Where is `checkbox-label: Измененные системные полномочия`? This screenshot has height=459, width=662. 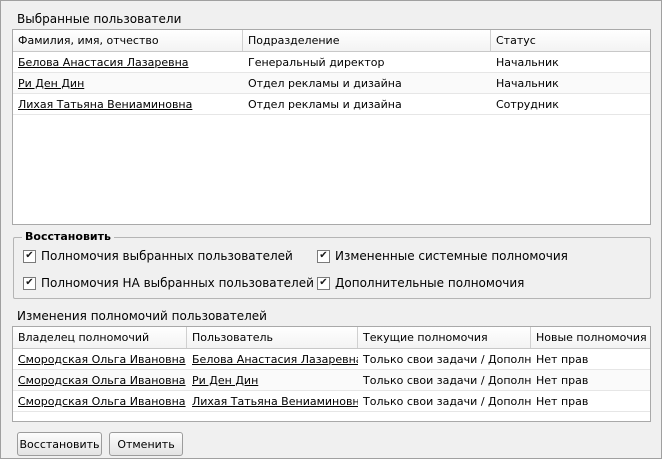 checkbox-label: Измененные системные полномочия is located at coordinates (451, 256).